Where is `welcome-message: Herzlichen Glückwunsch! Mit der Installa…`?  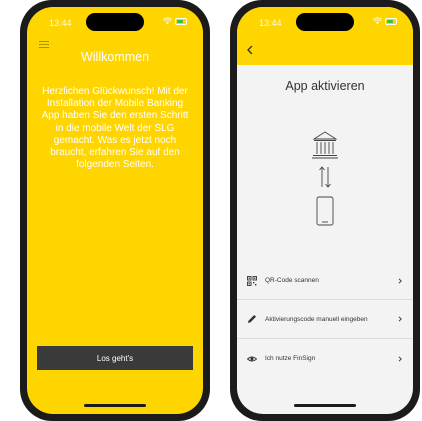 welcome-message: Herzlichen Glückwunsch! Mit der Installa… is located at coordinates (115, 128).